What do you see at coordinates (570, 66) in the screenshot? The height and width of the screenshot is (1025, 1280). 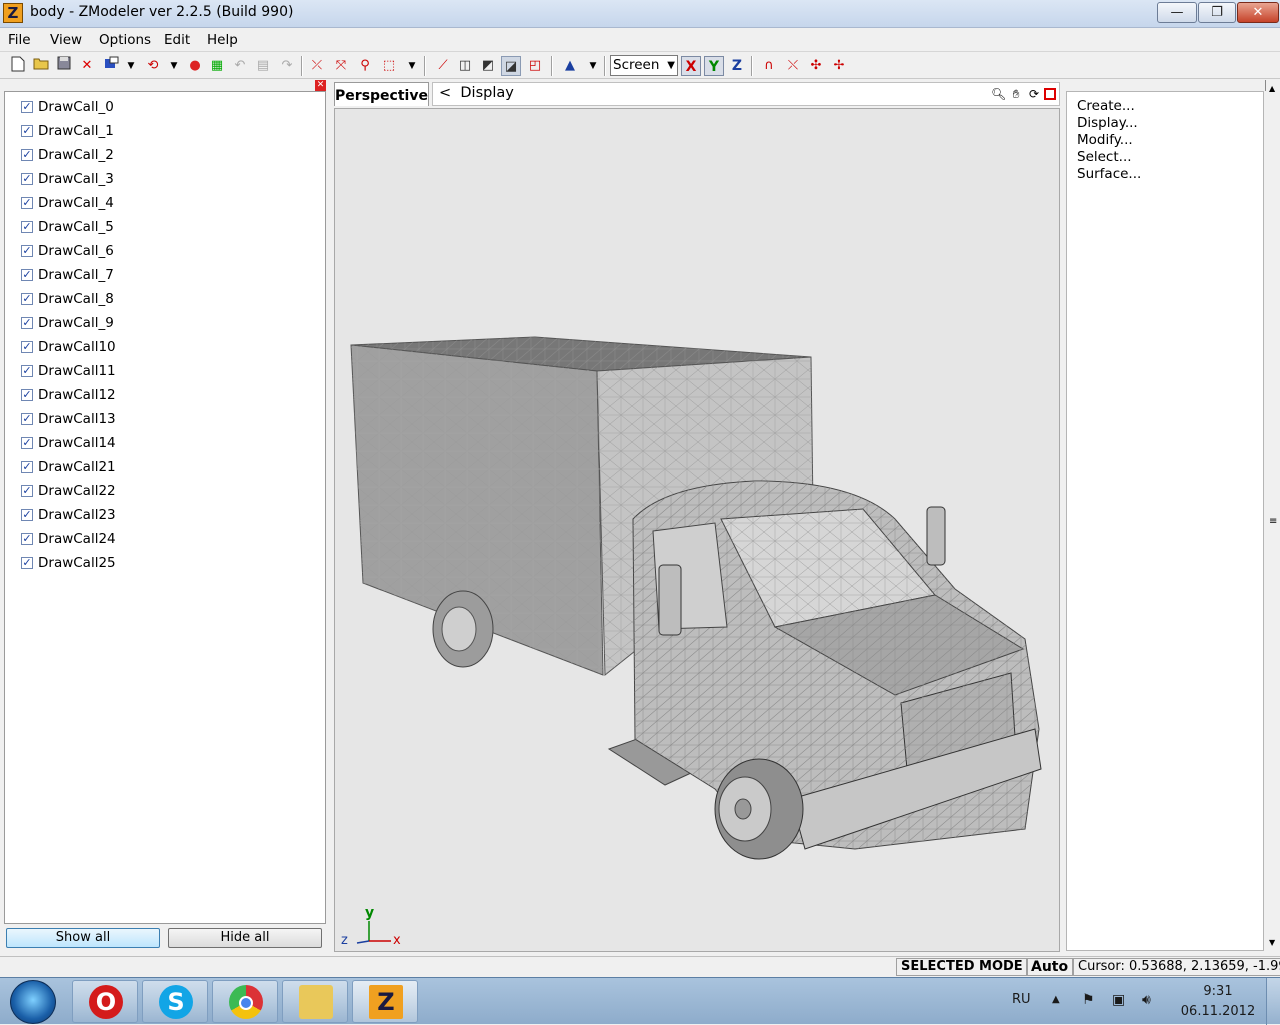 I see `cone-primitive-icon: ▲` at bounding box center [570, 66].